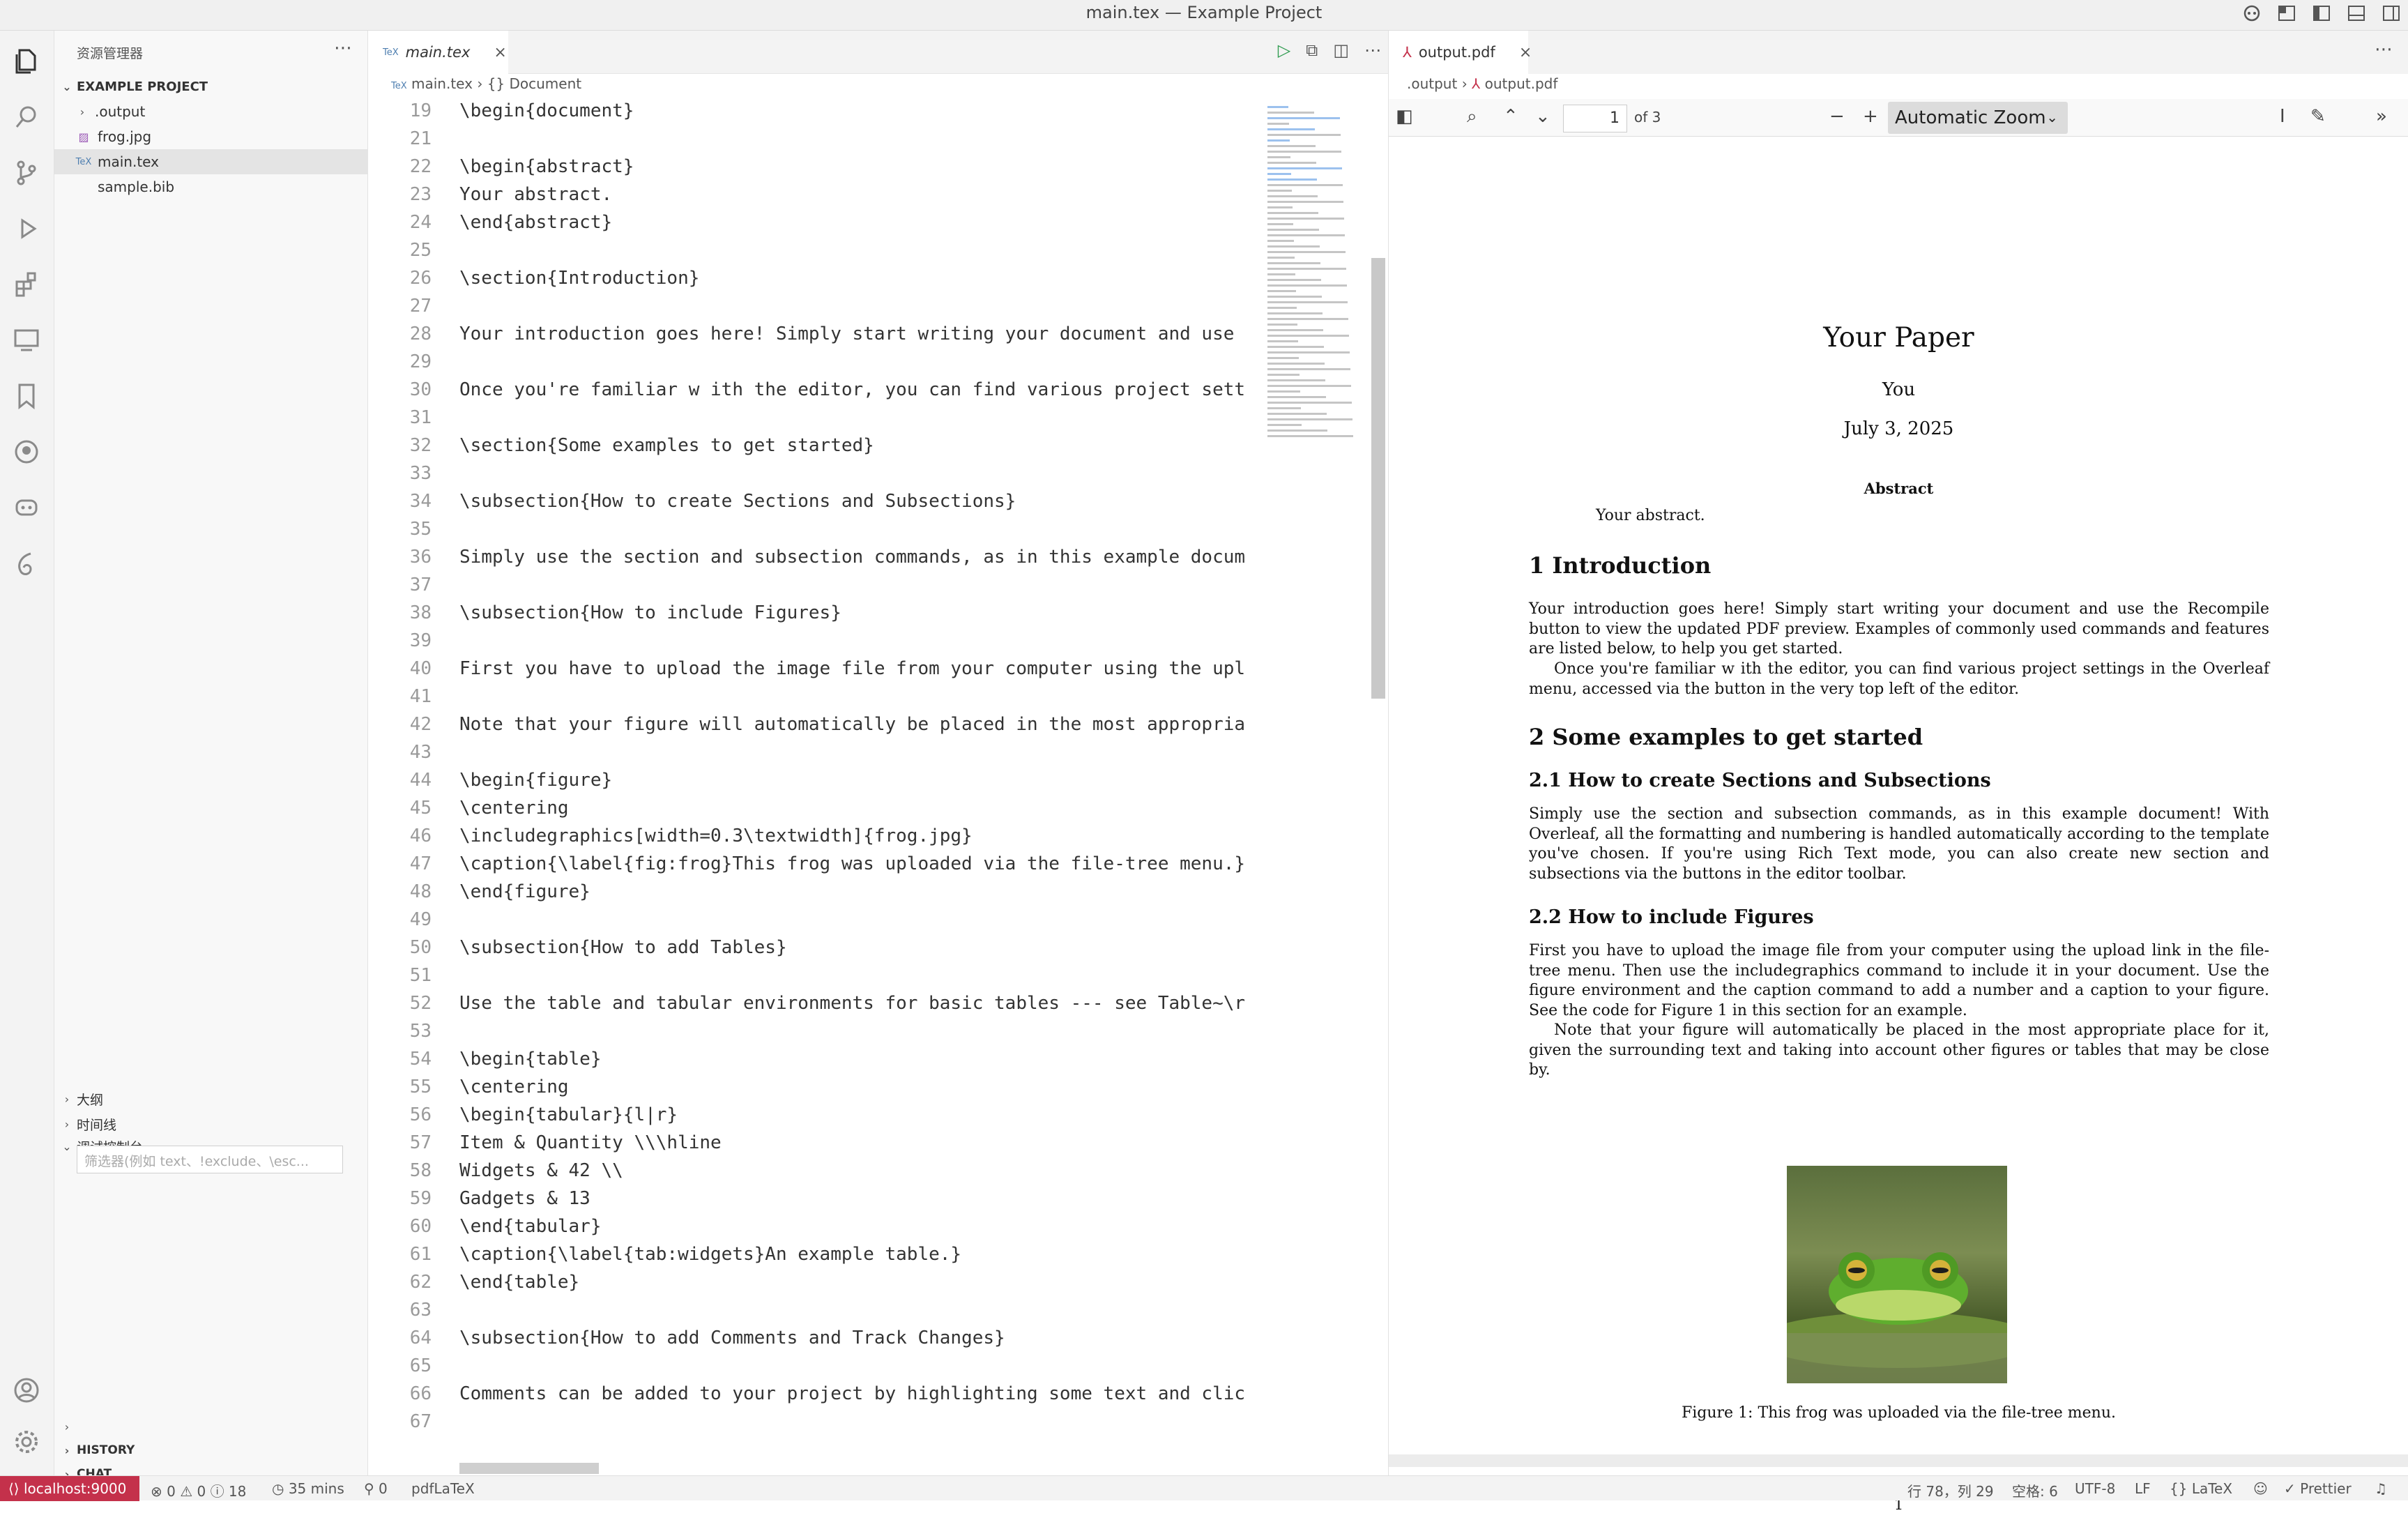 The height and width of the screenshot is (1513, 2408). I want to click on tab-output-pdf: ⅄ output.pdf ×, so click(1460, 52).